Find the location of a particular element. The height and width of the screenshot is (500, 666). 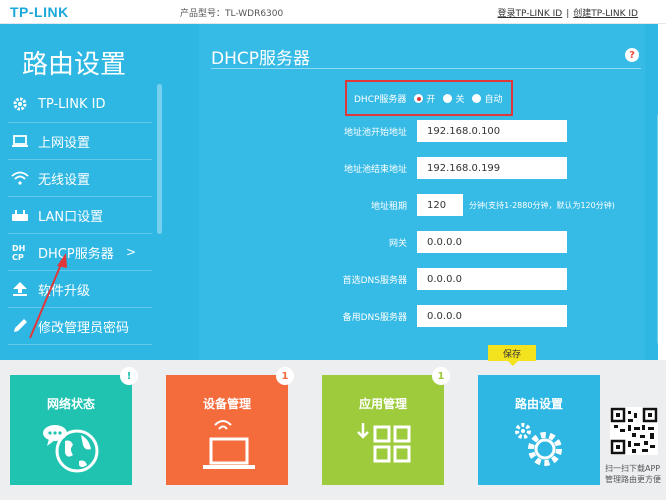

product-model: 产品型号：TL-WDR6300 is located at coordinates (232, 14).